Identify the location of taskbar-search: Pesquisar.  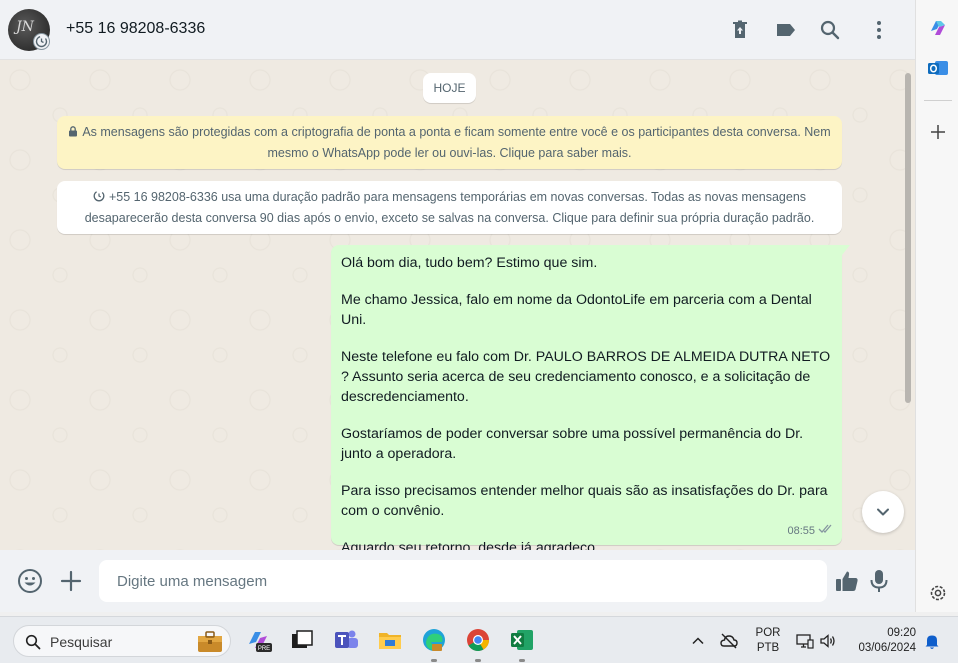
(122, 641).